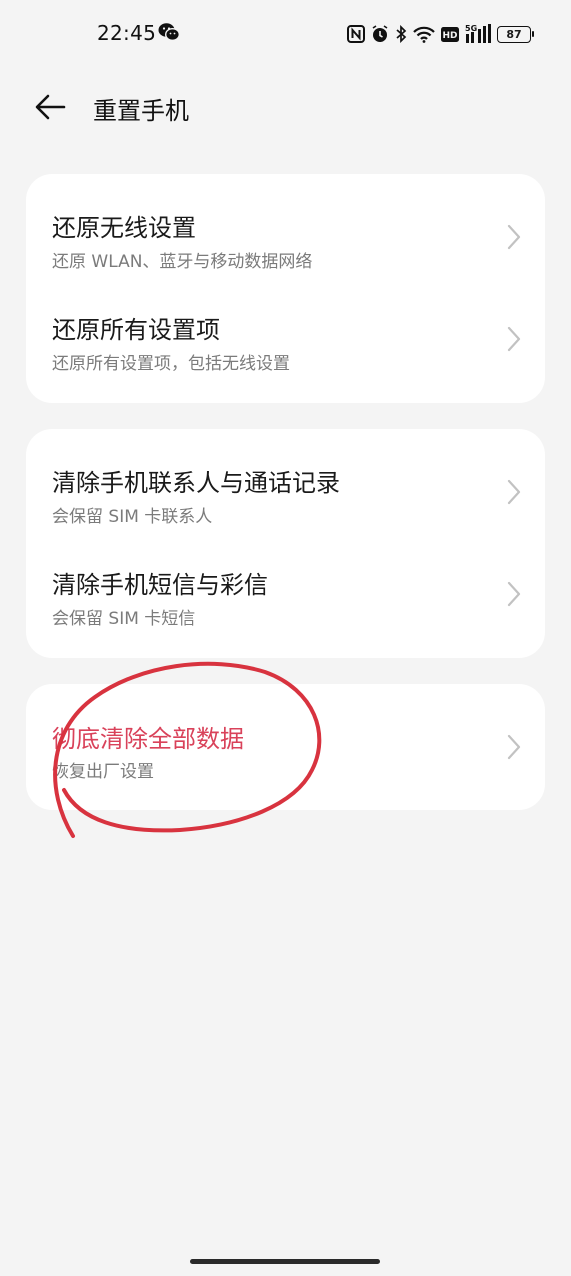  I want to click on wifi-icon, so click(424, 34).